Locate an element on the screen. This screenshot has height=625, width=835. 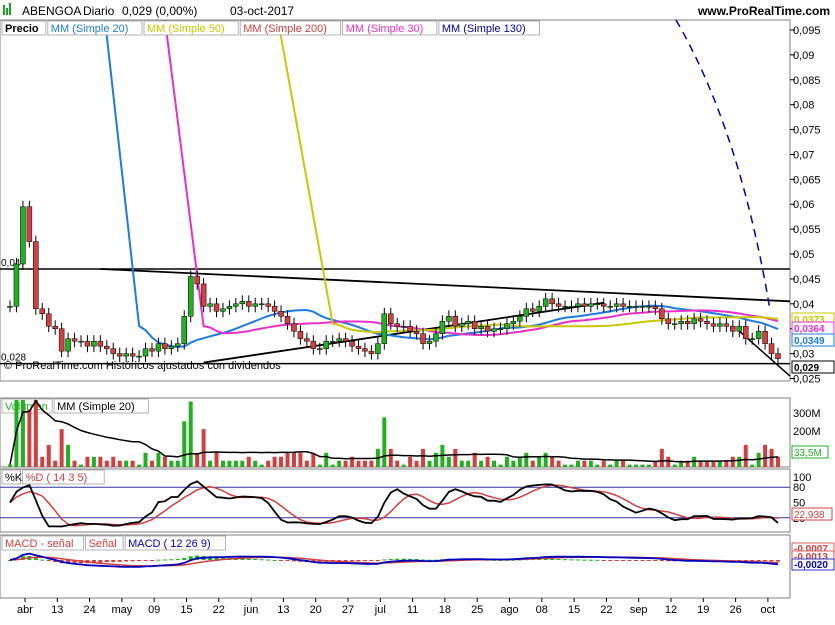
x-tick-label: 27 is located at coordinates (348, 610).